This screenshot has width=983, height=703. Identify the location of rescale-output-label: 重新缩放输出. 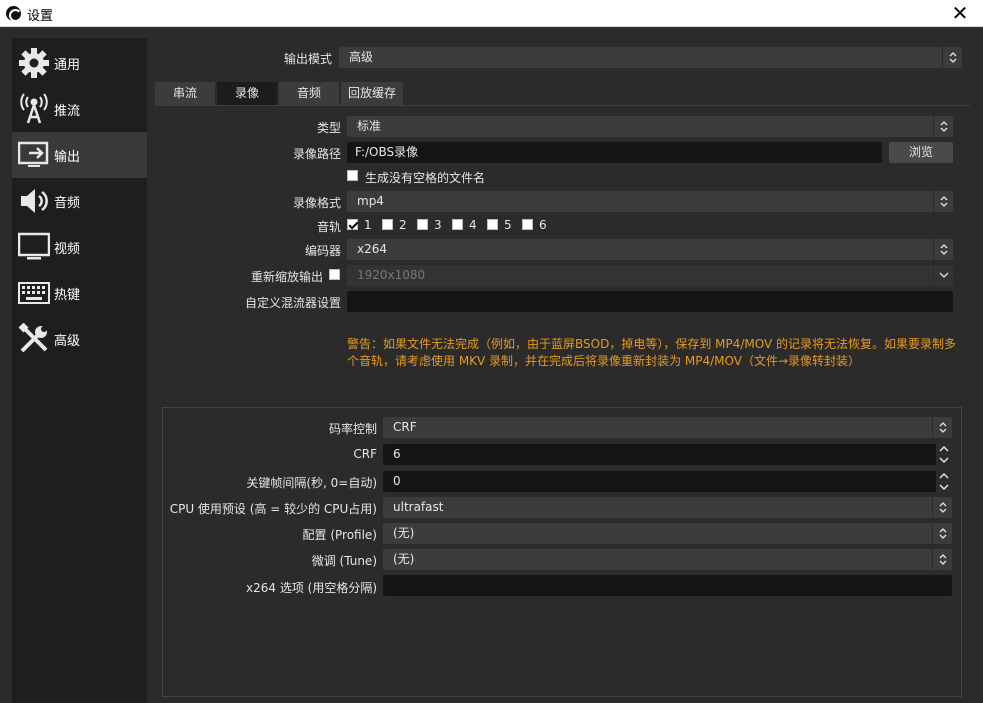
(286, 277).